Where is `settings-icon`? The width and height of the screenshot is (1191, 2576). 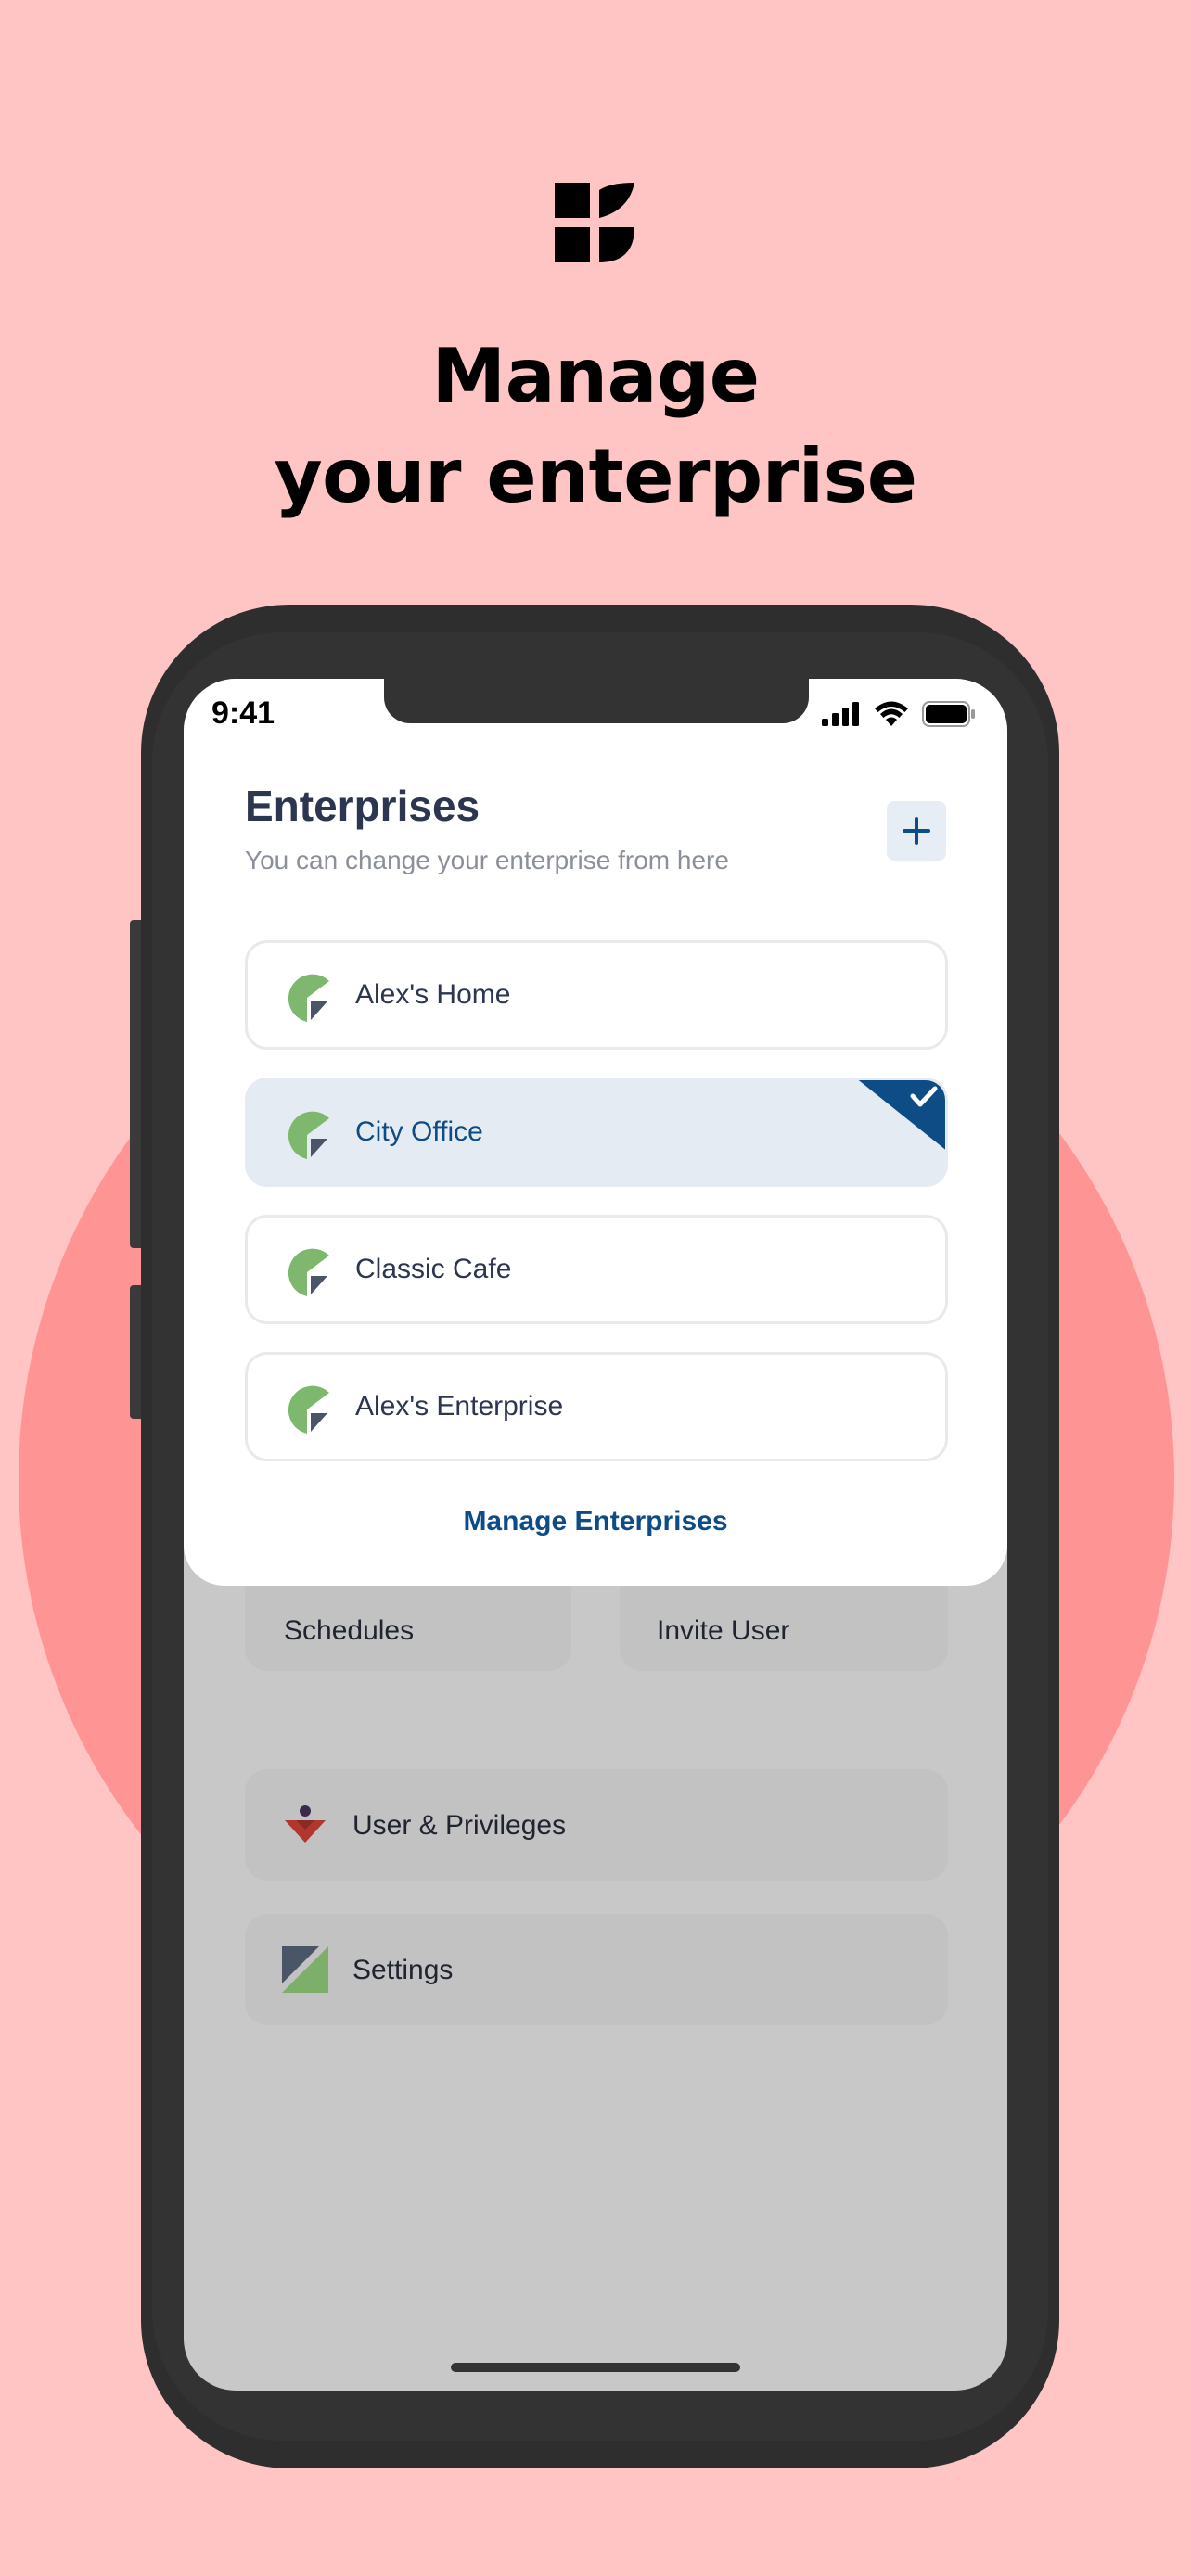
settings-icon is located at coordinates (305, 1969).